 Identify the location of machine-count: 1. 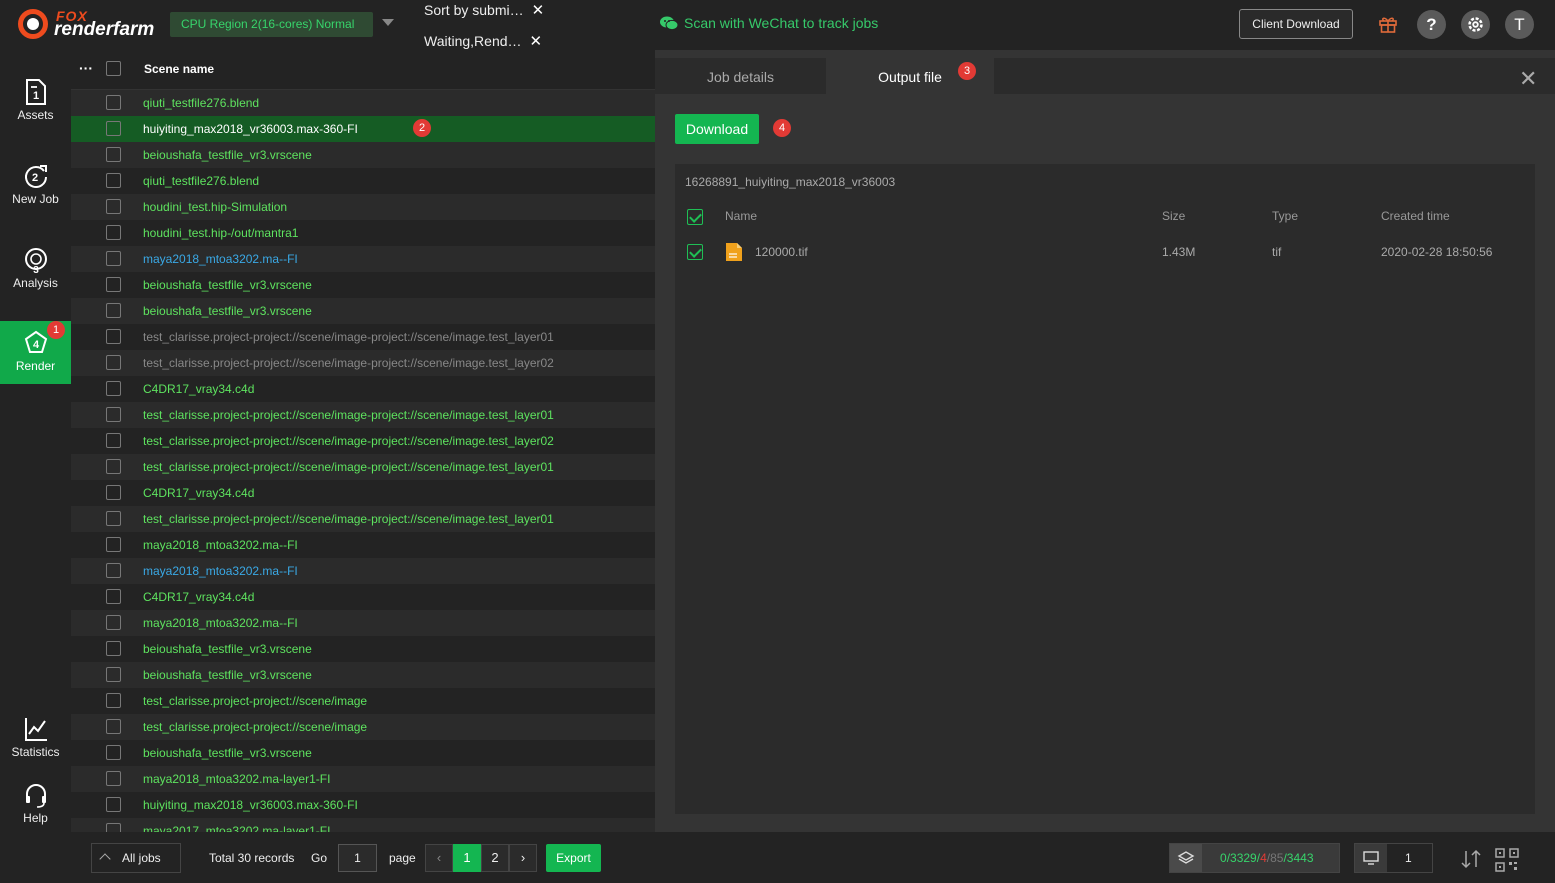
(1393, 858).